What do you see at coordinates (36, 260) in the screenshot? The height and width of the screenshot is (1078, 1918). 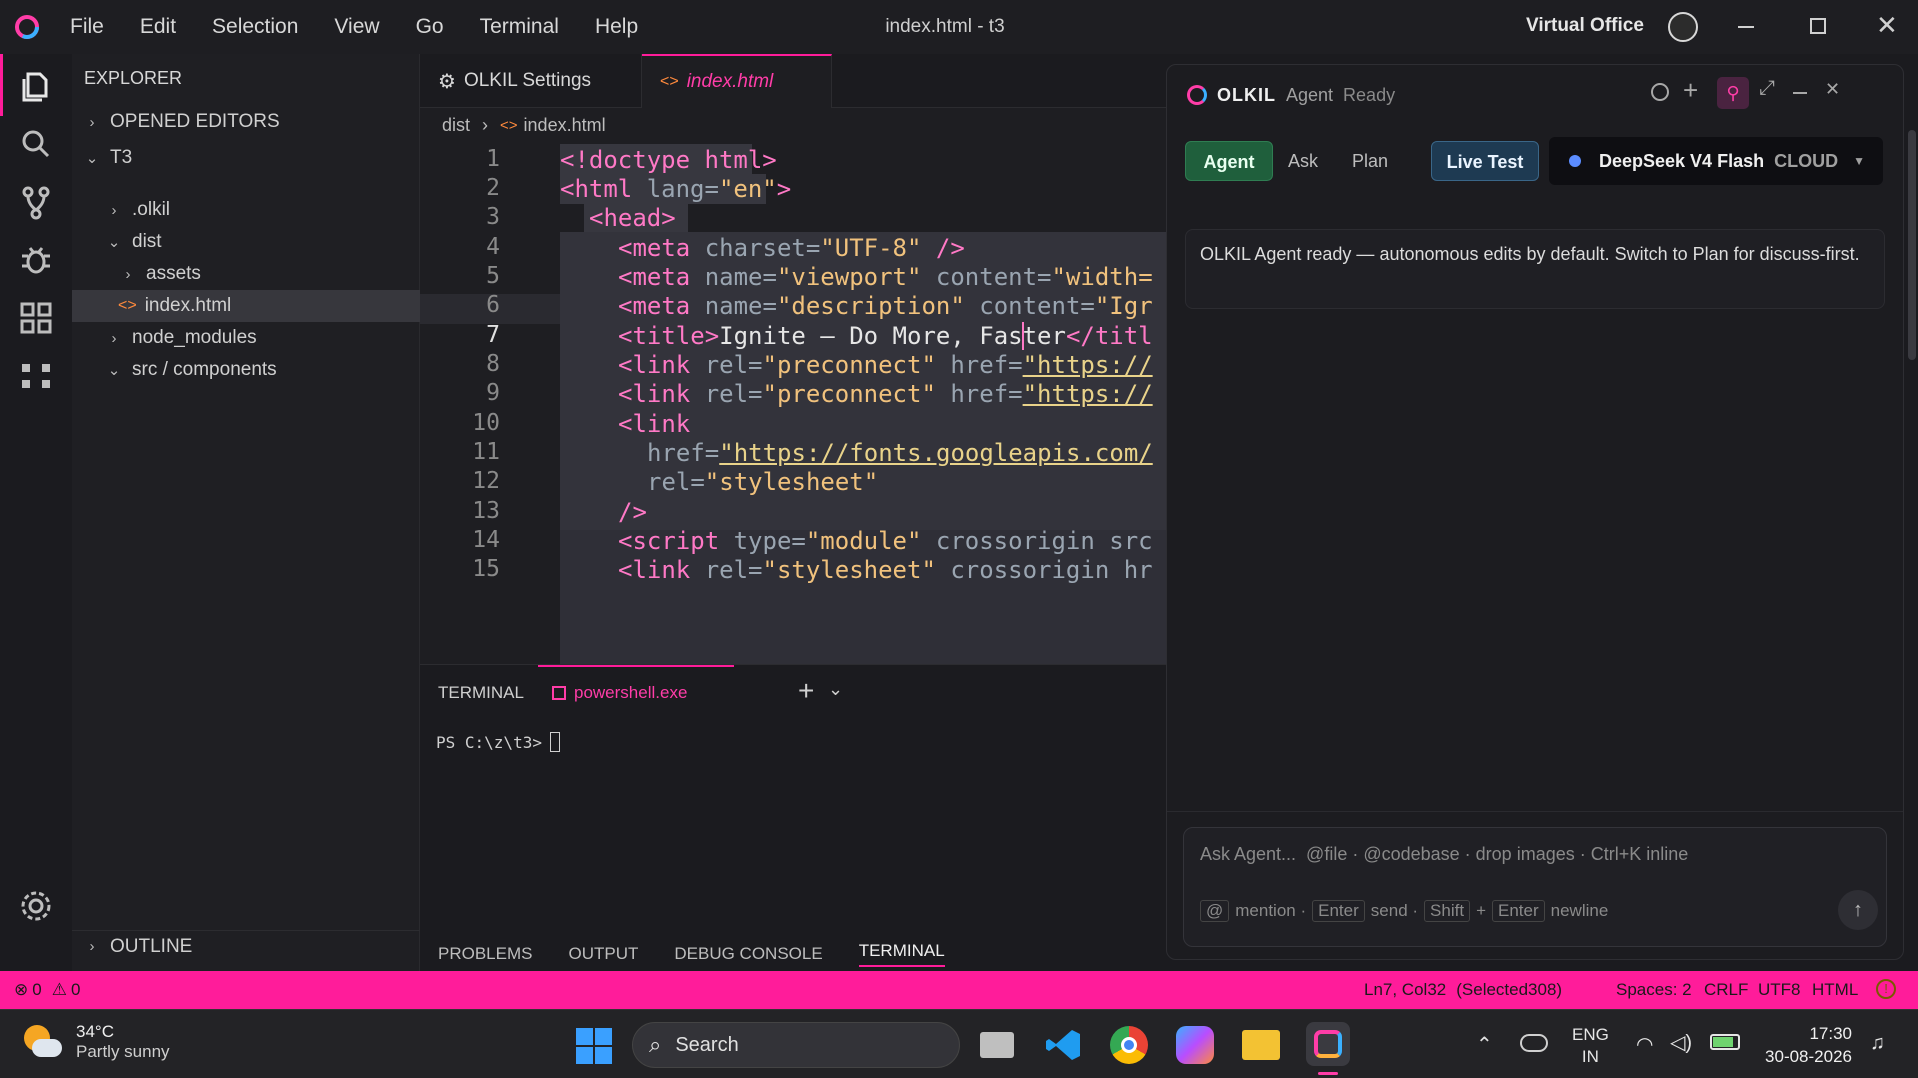 I see `debug-icon` at bounding box center [36, 260].